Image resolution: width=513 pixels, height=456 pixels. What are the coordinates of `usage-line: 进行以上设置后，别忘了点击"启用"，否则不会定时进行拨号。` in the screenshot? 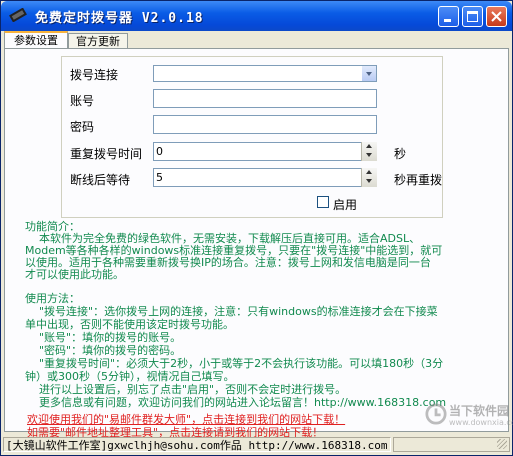 It's located at (186, 389).